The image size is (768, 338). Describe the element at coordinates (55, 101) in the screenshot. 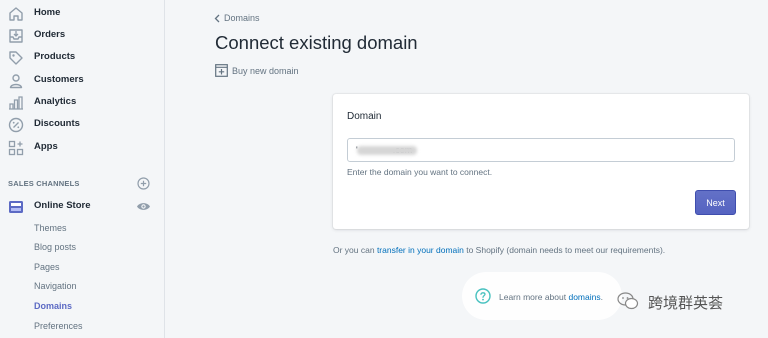

I see `sidebar-item-label: Analytics` at that location.